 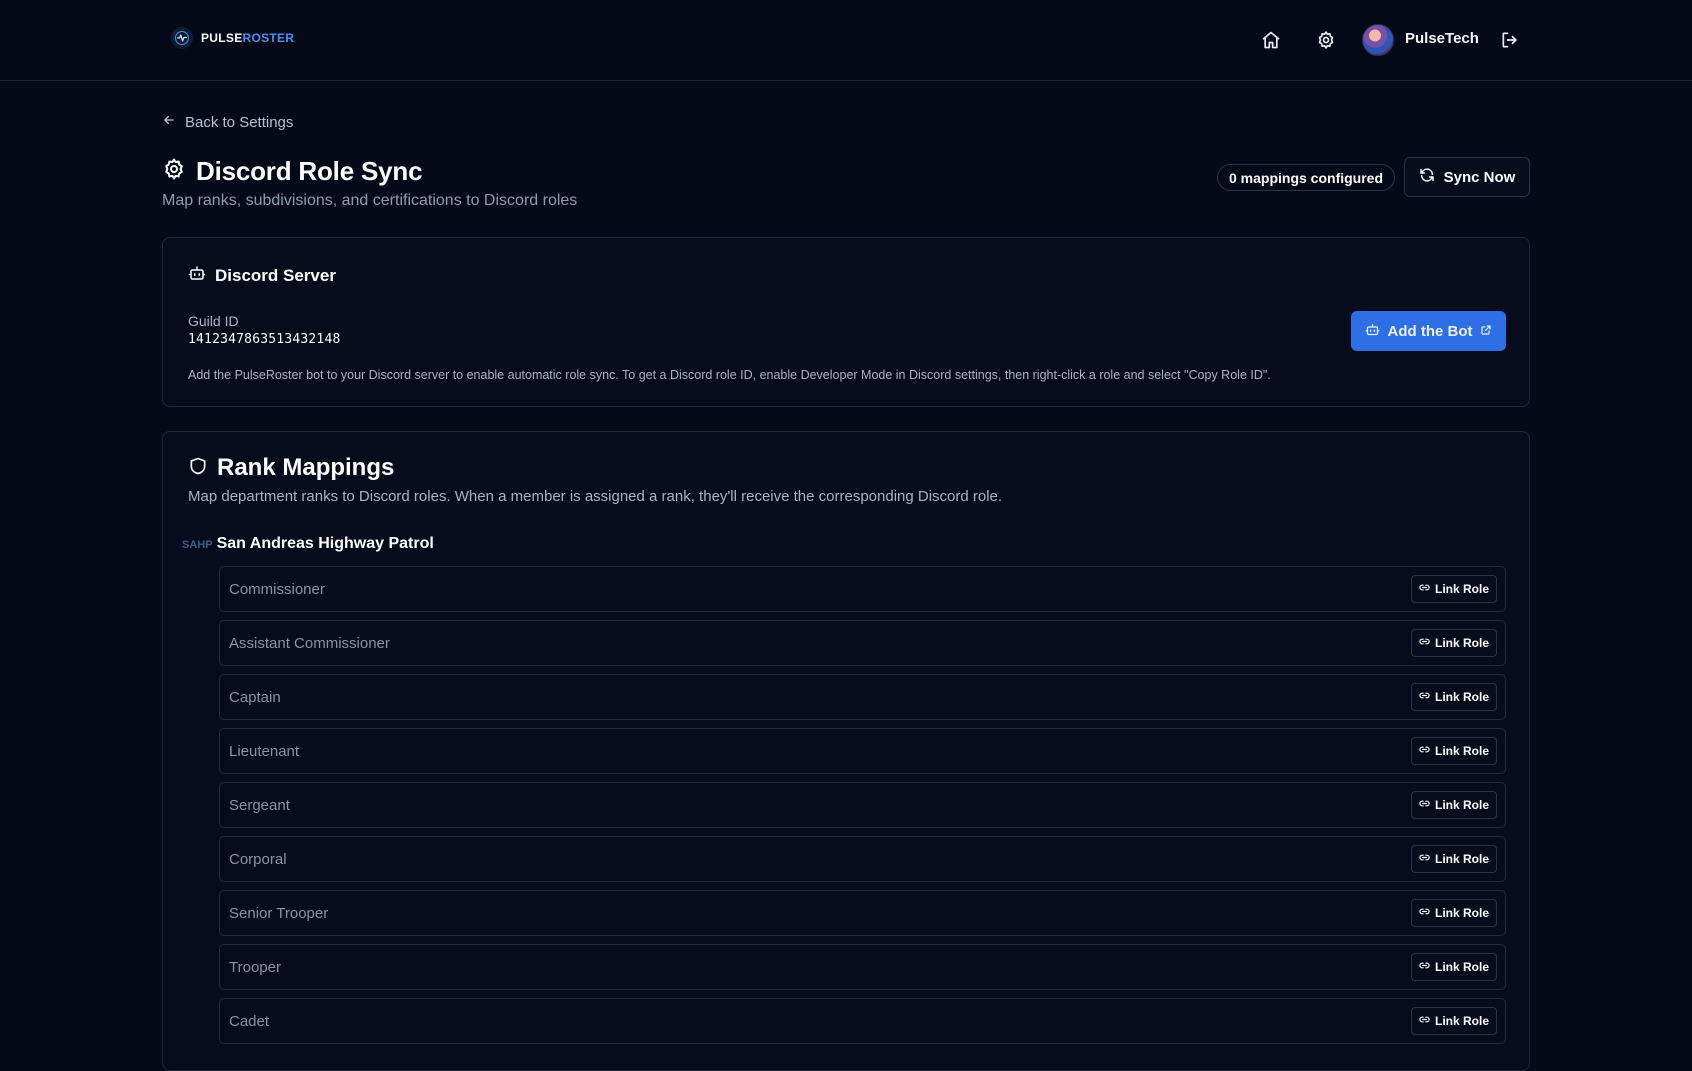 I want to click on back-label: Back to Settings, so click(x=239, y=122).